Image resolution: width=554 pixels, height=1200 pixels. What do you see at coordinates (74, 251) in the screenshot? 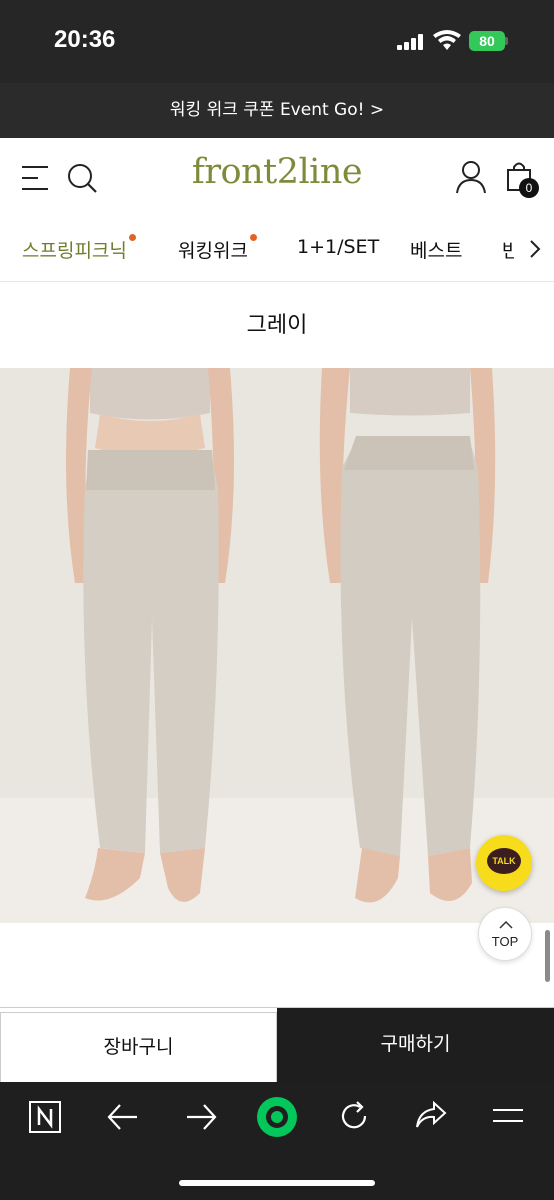
I see `category-label: 스프링피크닉` at bounding box center [74, 251].